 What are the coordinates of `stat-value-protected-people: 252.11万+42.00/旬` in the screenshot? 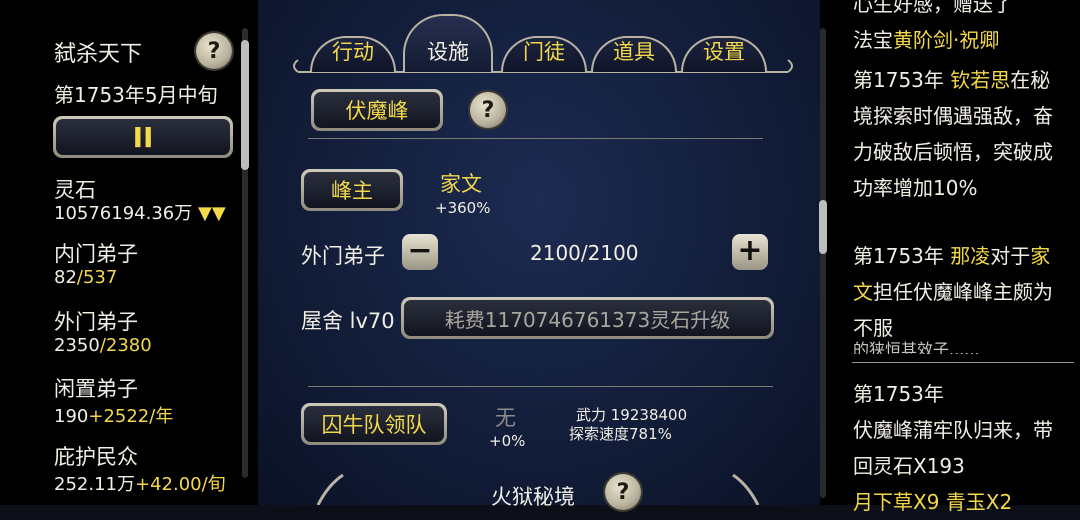 It's located at (140, 484).